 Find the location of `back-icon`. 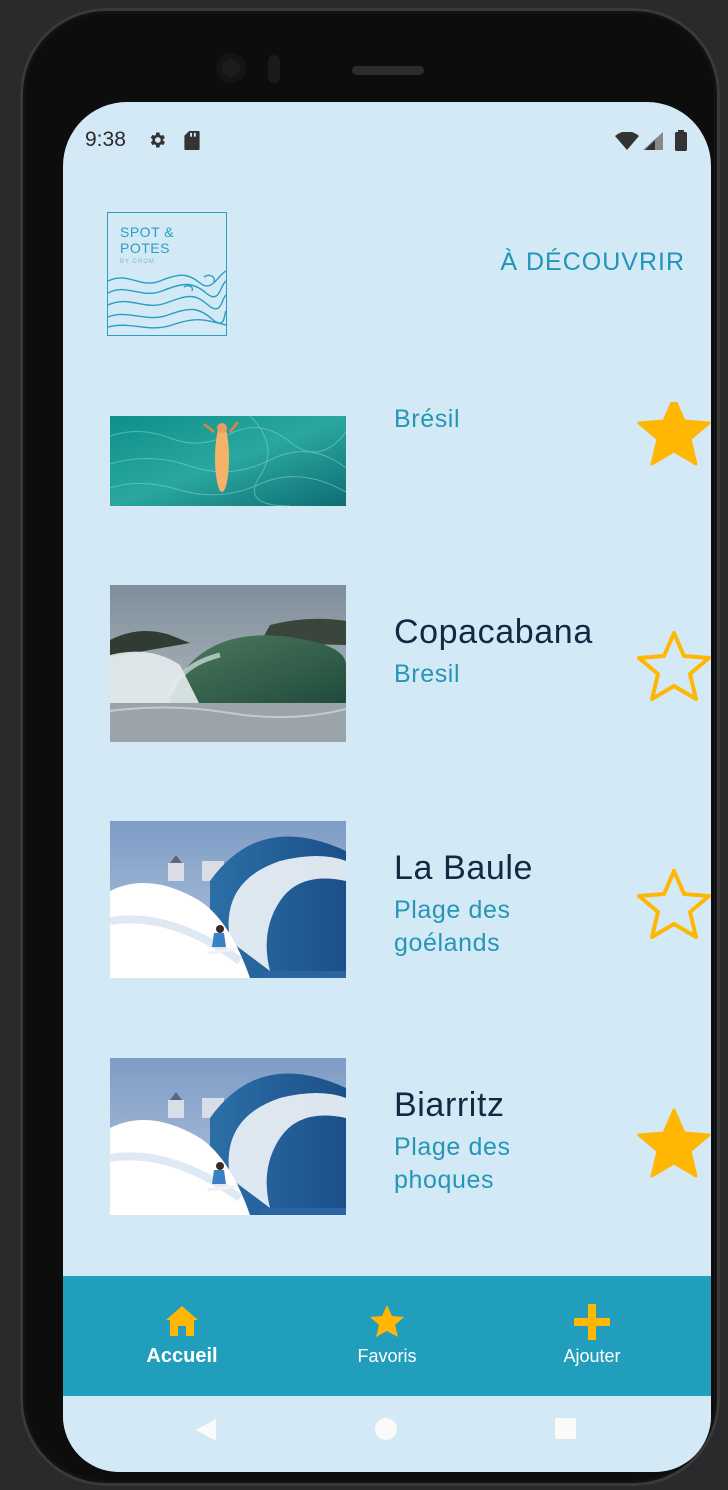

back-icon is located at coordinates (206, 1430).